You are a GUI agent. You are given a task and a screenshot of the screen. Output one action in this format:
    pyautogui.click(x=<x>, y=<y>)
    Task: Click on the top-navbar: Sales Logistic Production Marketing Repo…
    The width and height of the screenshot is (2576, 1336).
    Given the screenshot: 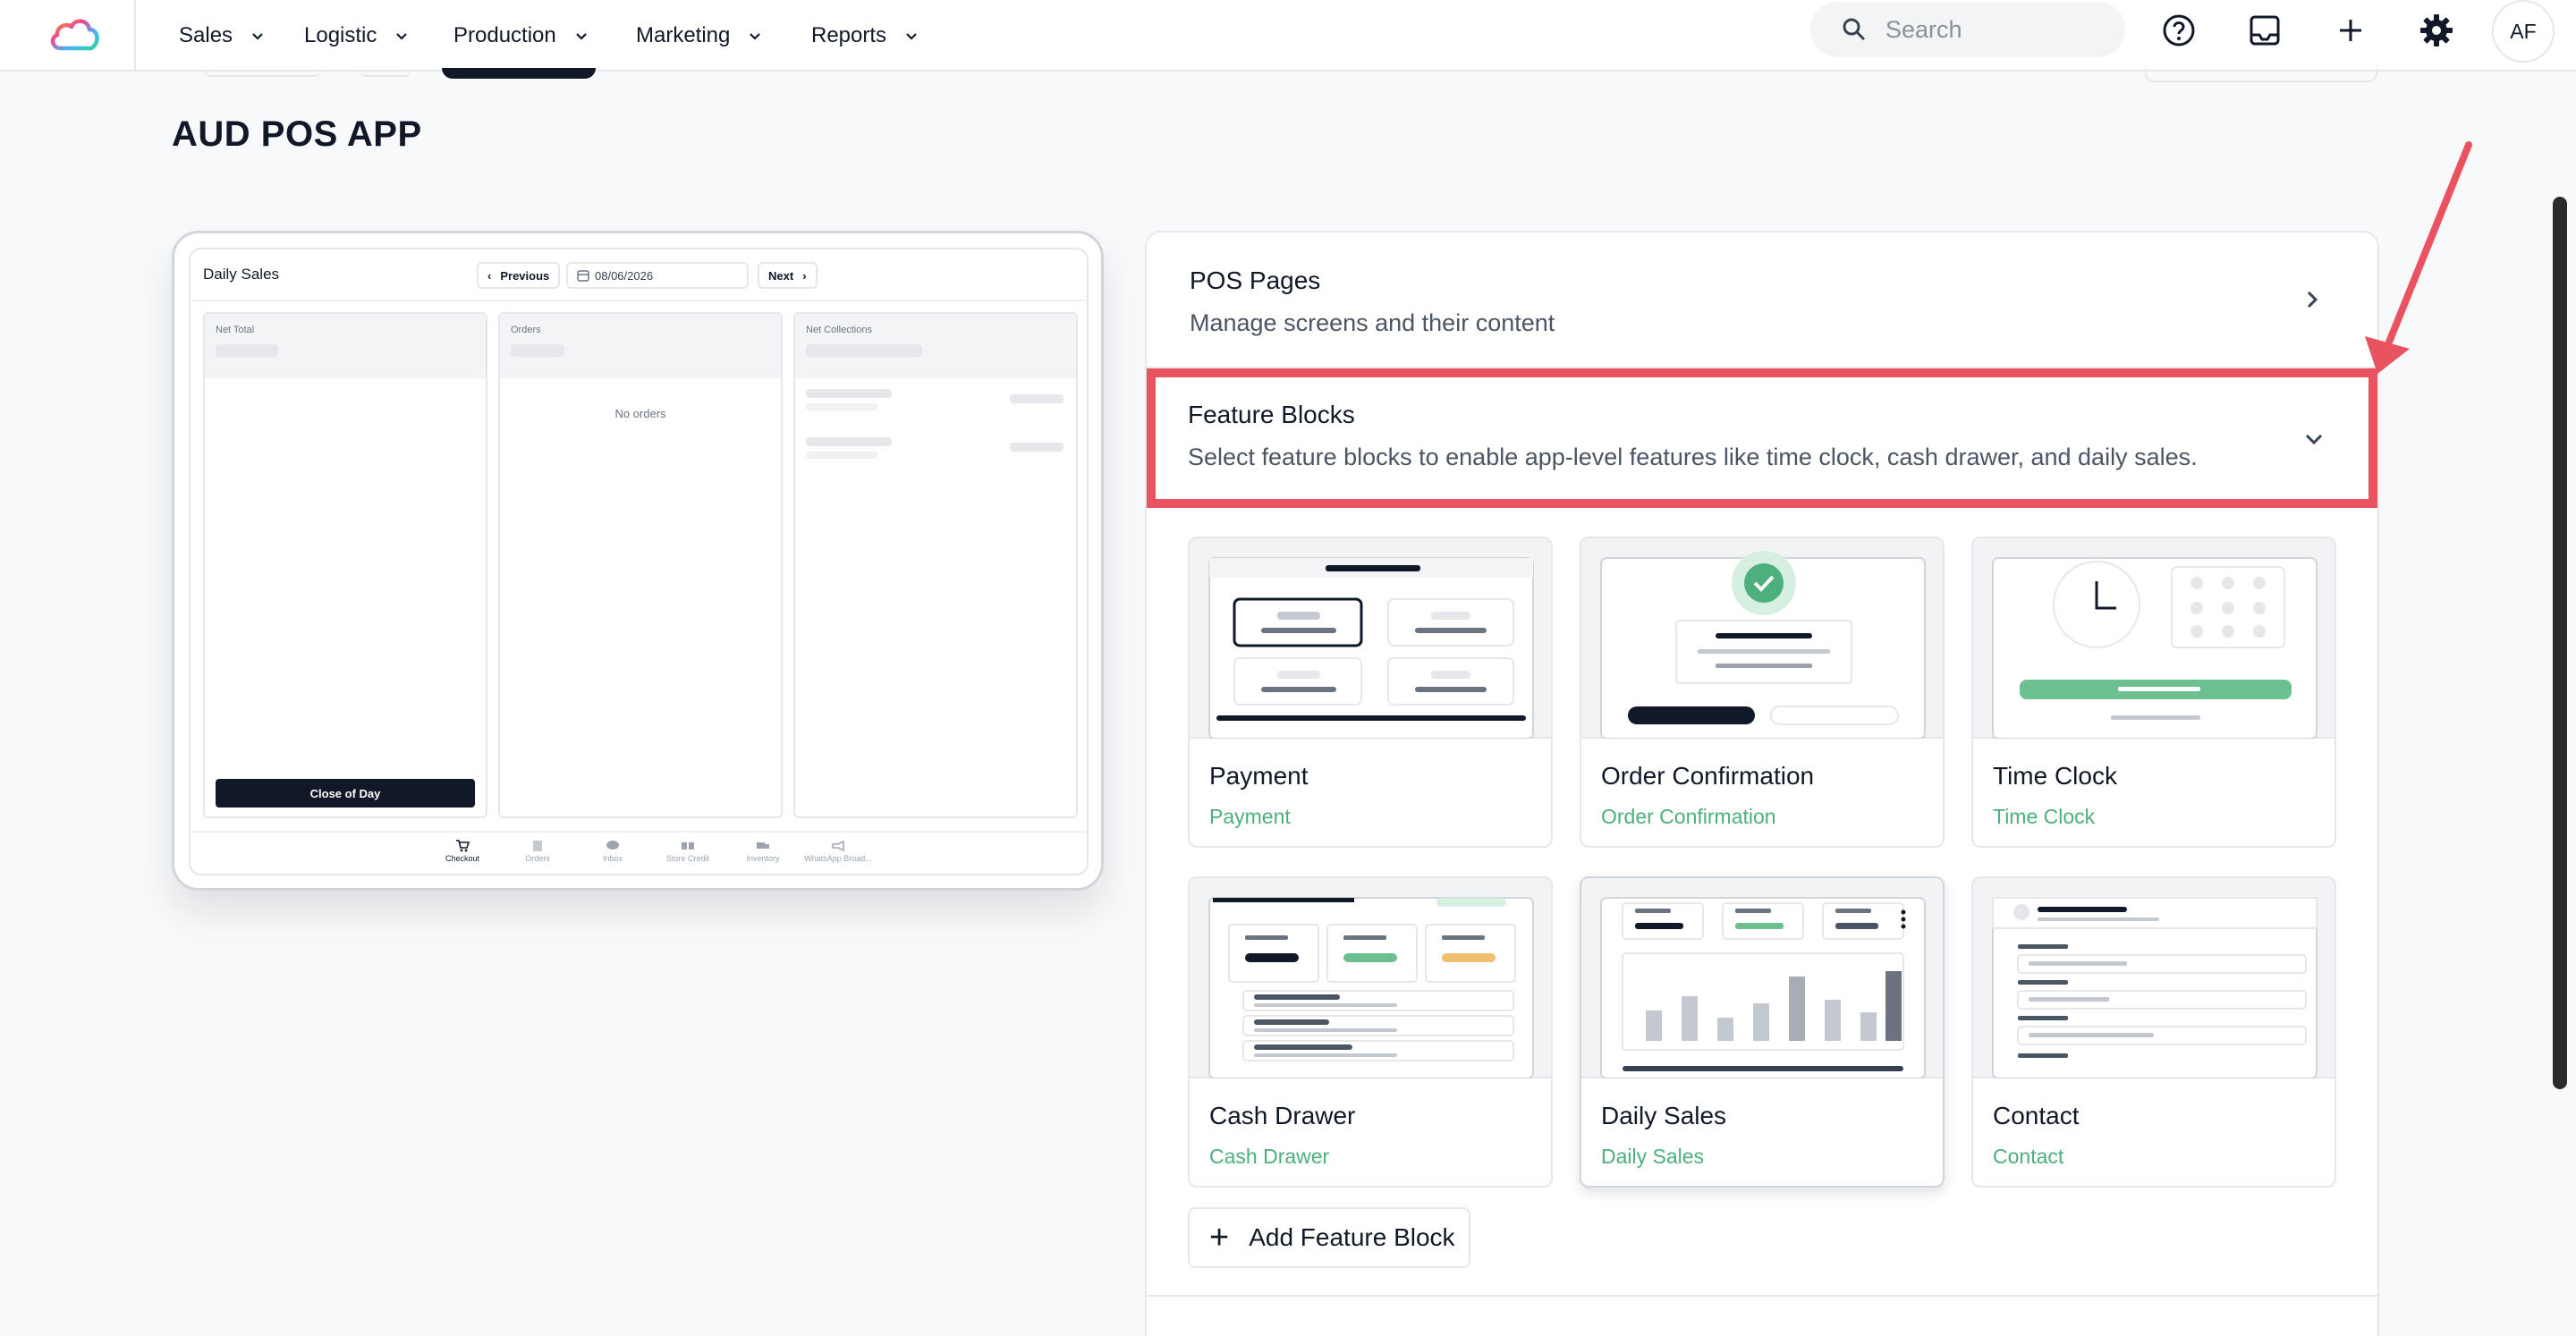 What is the action you would take?
    pyautogui.click(x=1288, y=36)
    